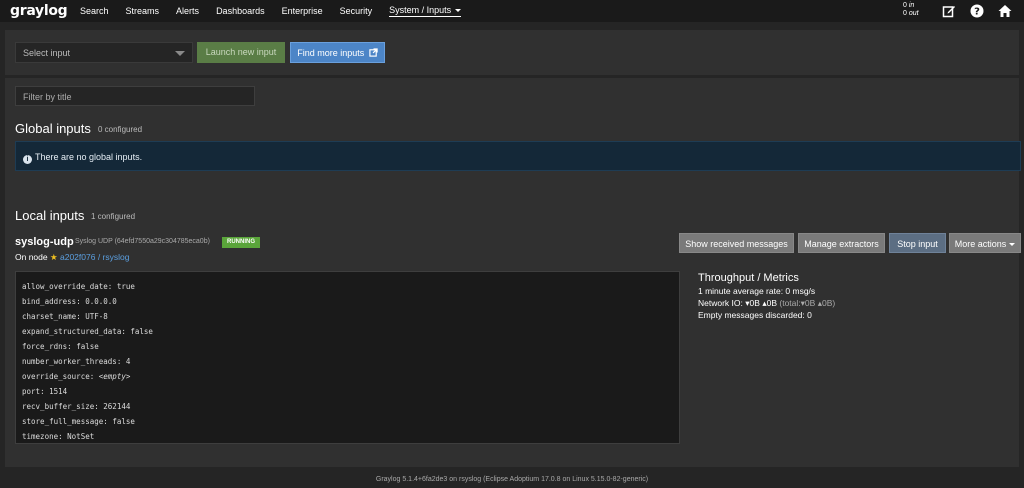  What do you see at coordinates (53, 128) in the screenshot?
I see `global-inputs-heading: Global inputs` at bounding box center [53, 128].